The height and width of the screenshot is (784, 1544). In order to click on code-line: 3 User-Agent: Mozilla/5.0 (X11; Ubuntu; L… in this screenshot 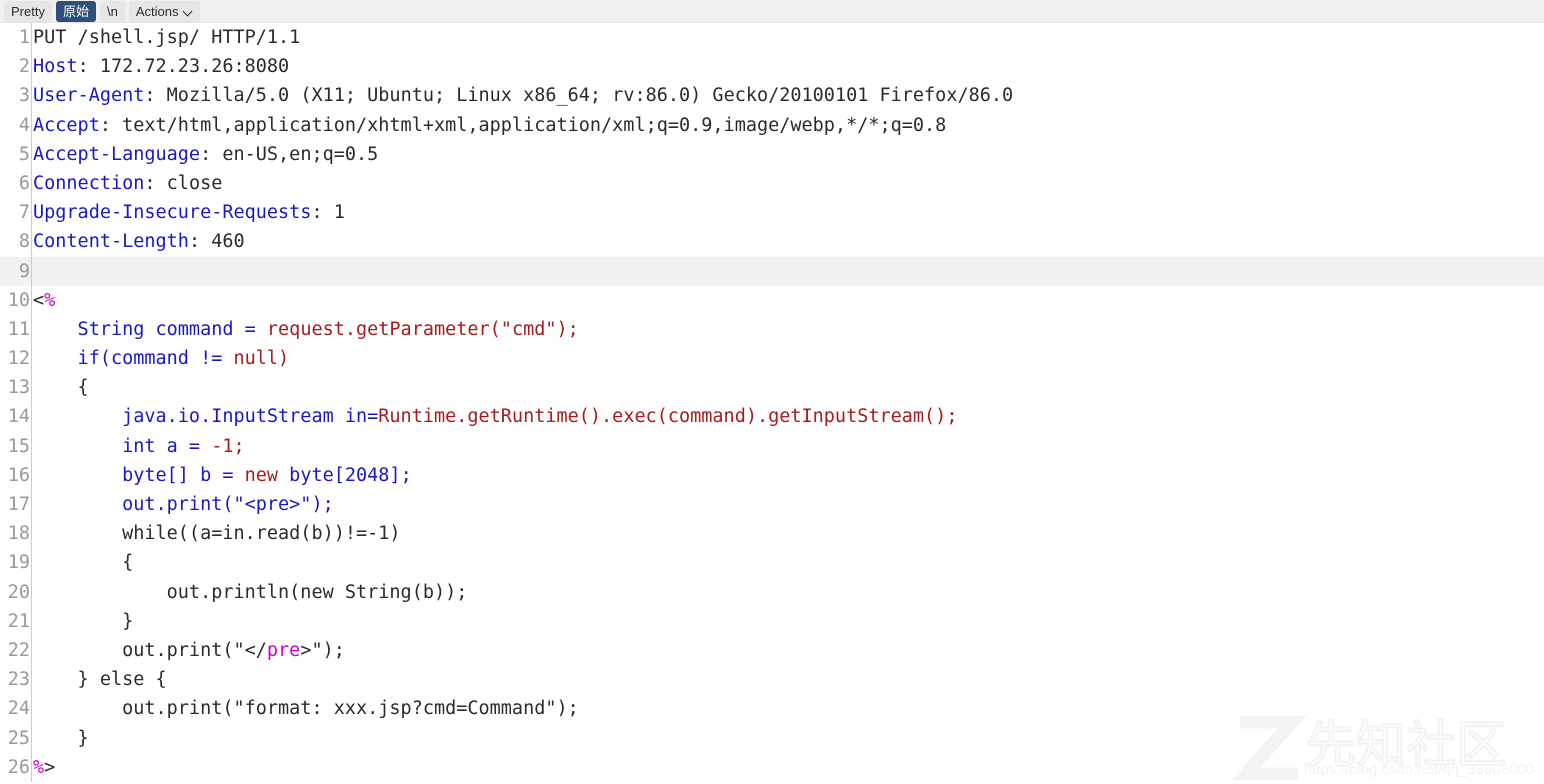, I will do `click(772, 96)`.